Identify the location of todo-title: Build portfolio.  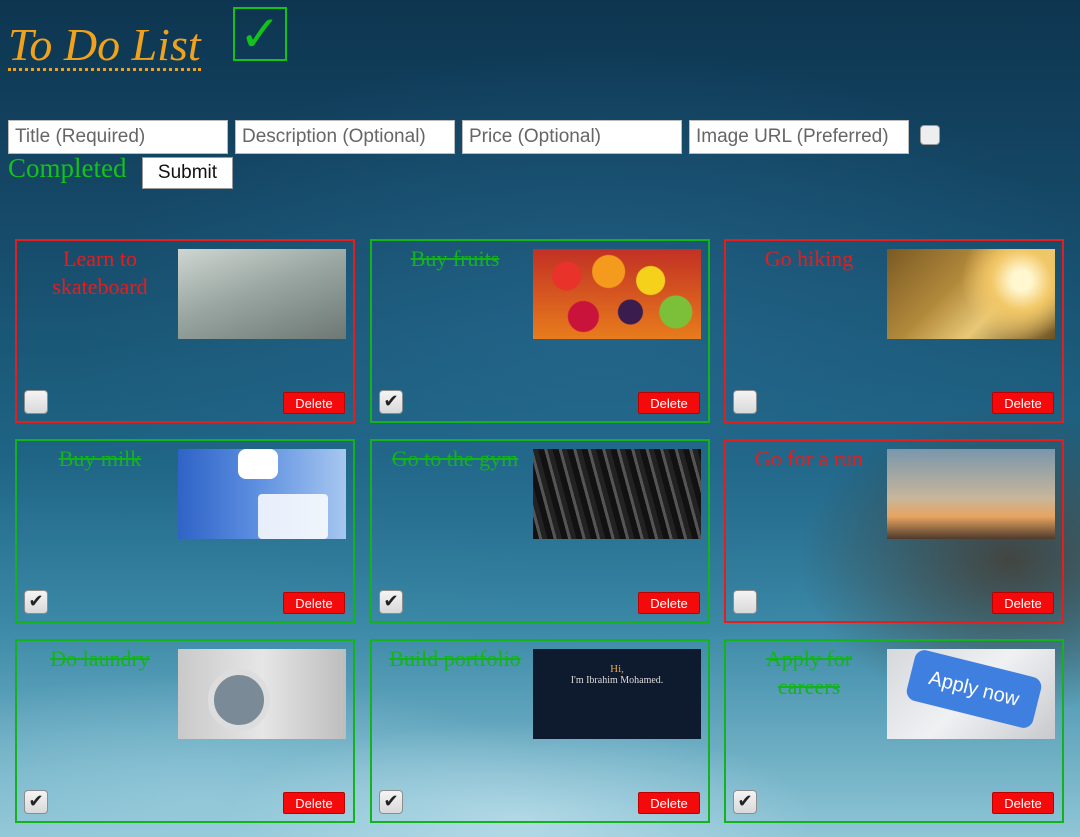
(455, 658).